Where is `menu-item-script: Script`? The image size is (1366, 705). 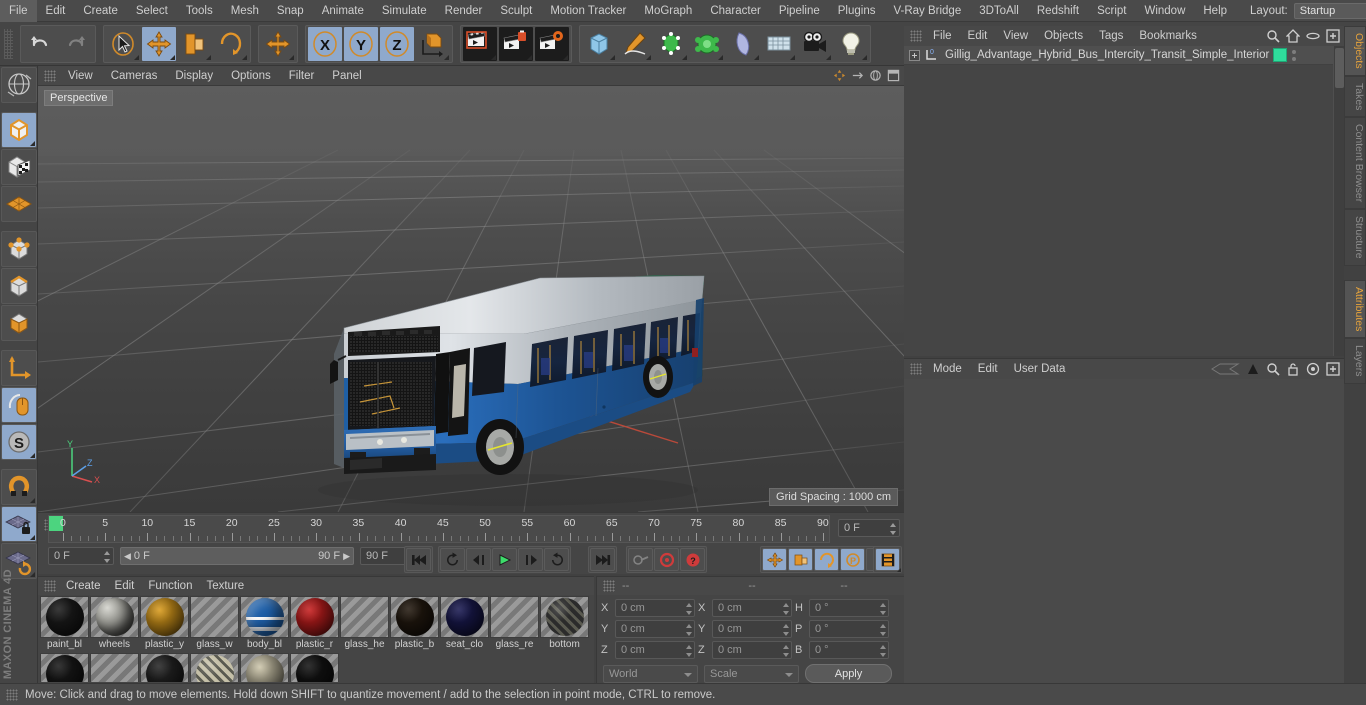
menu-item-script: Script is located at coordinates (1111, 11).